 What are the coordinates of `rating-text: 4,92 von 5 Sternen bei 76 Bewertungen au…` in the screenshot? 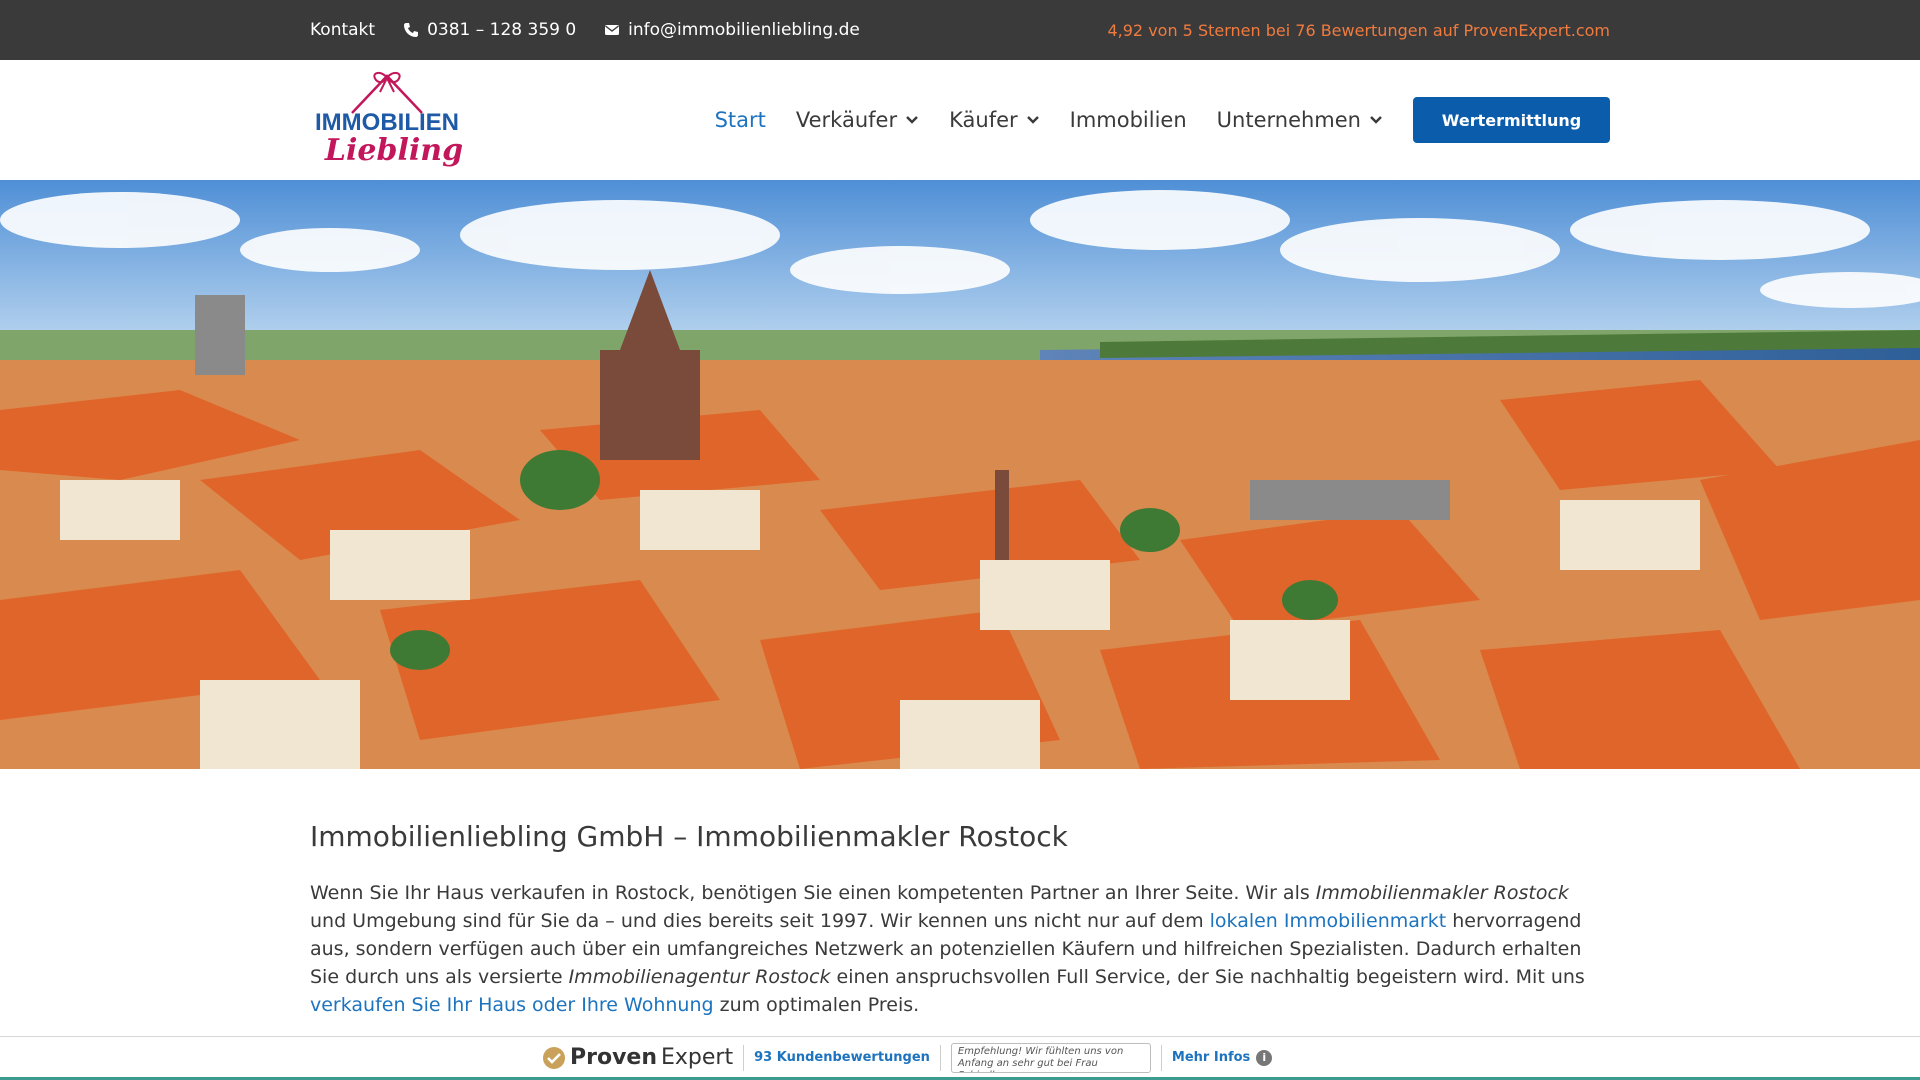 It's located at (1358, 30).